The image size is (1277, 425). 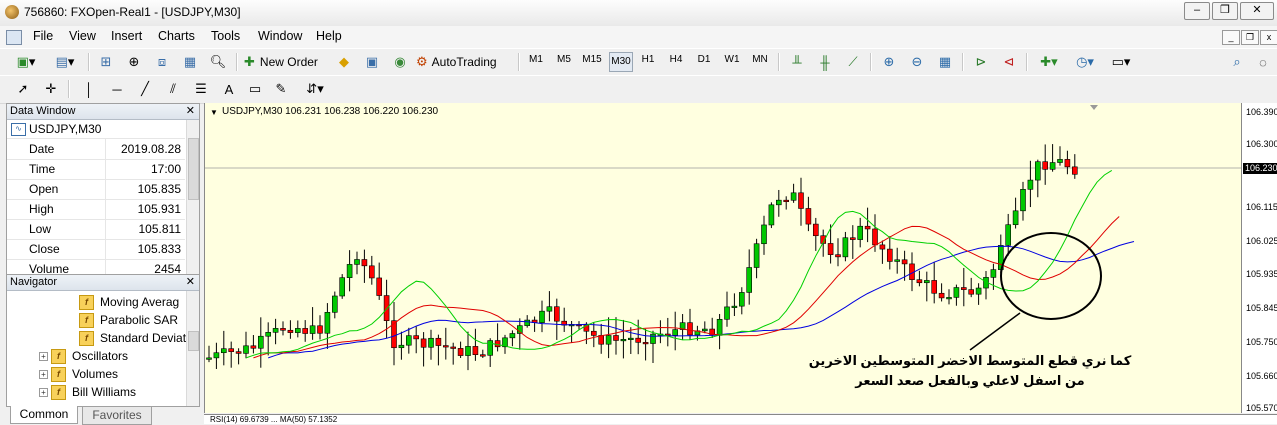 I want to click on text-tool: A, so click(x=229, y=89).